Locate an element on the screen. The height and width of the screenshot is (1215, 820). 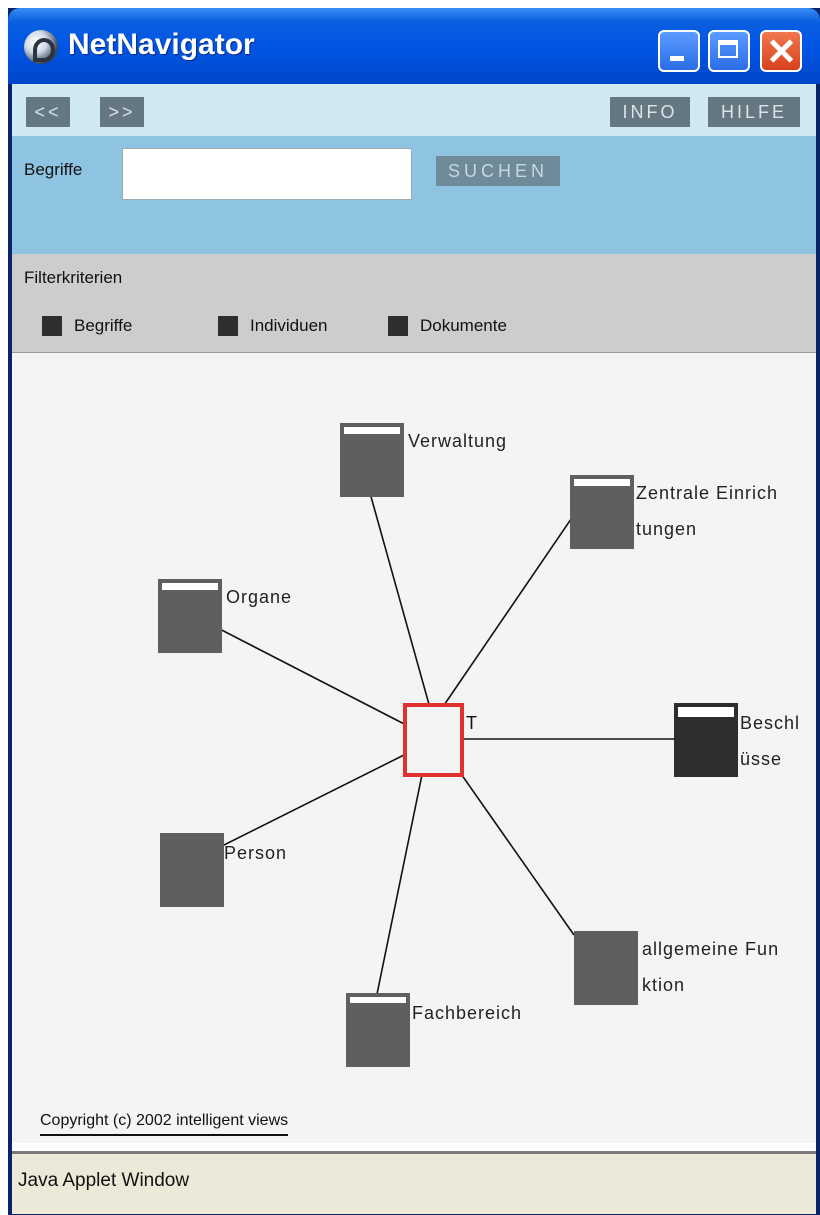
center-node-label: T is located at coordinates (471, 723).